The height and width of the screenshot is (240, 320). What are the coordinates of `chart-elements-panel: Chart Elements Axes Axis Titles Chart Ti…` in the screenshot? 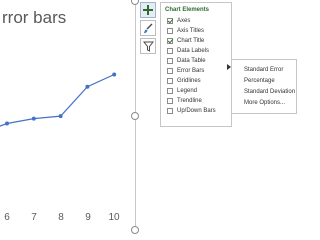 It's located at (196, 64).